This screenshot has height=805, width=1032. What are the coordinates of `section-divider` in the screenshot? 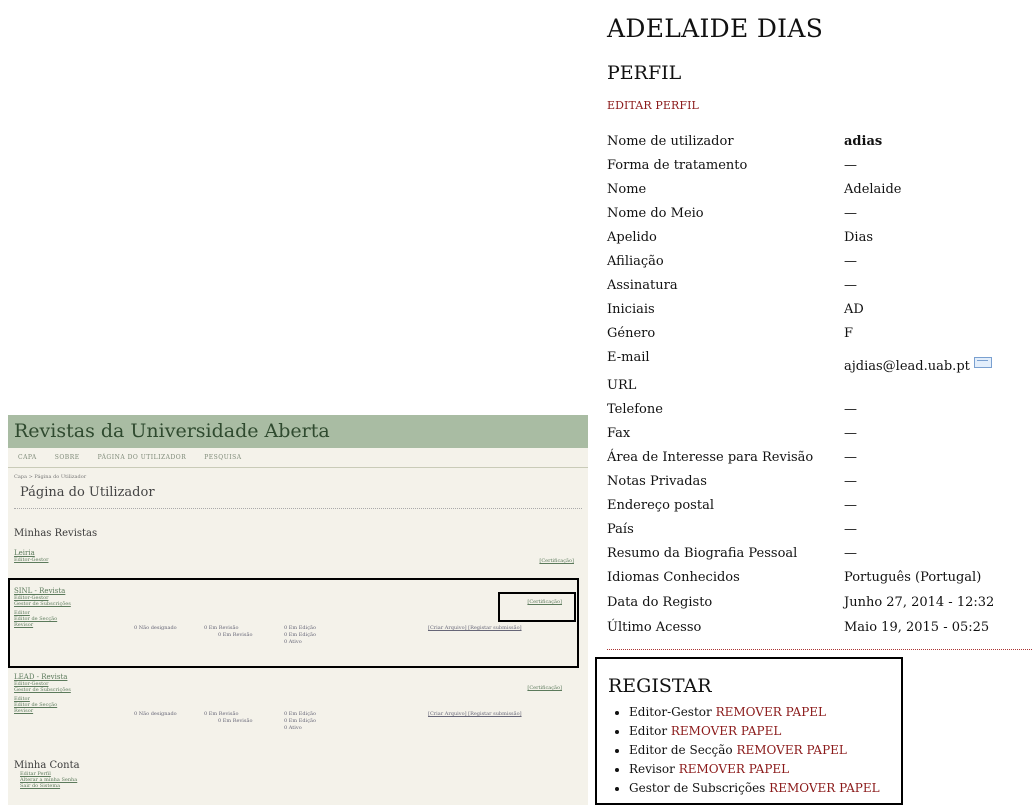 It's located at (819, 649).